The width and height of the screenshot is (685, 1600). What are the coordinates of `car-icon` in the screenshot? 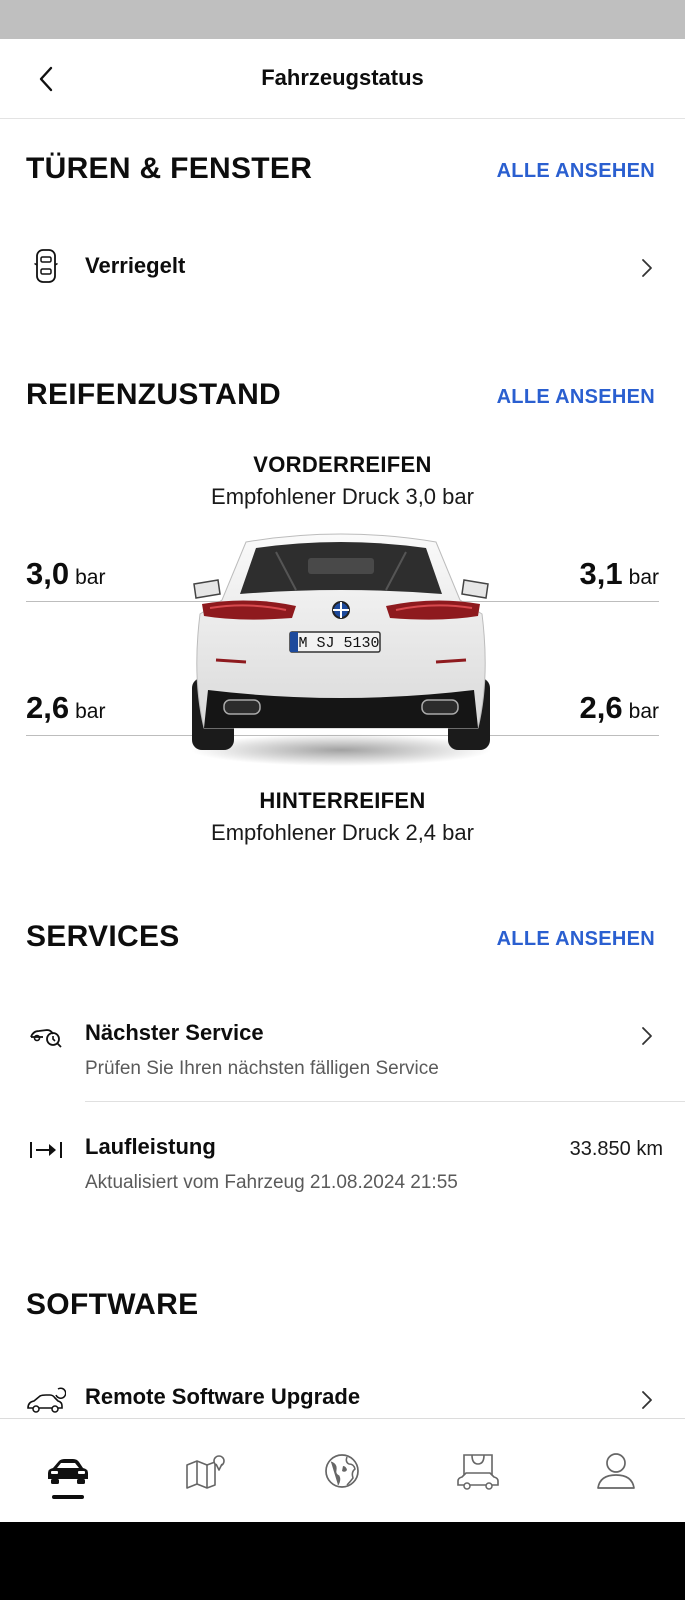 It's located at (68, 1471).